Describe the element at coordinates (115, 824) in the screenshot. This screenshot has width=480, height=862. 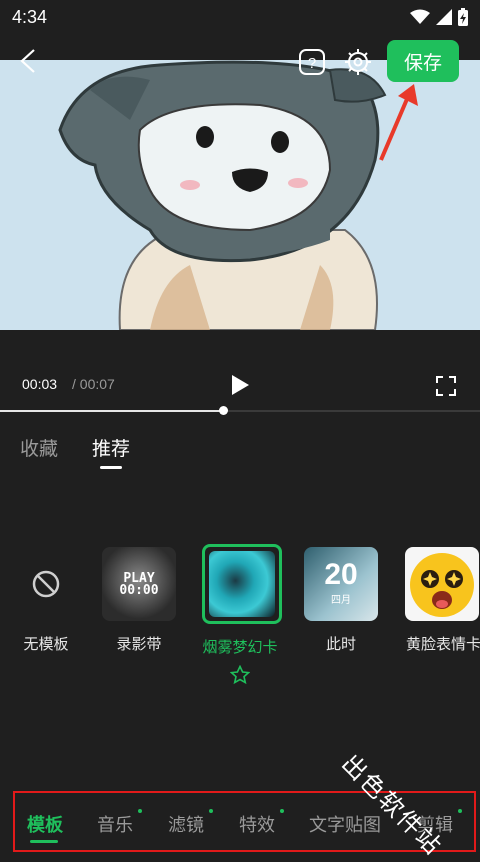
I see `bottom-tab-music: 音乐` at that location.